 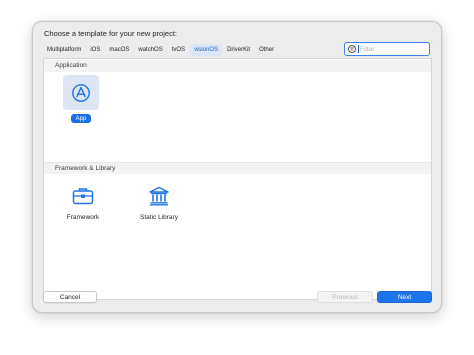 What do you see at coordinates (83, 217) in the screenshot?
I see `template-framework-label: Framework` at bounding box center [83, 217].